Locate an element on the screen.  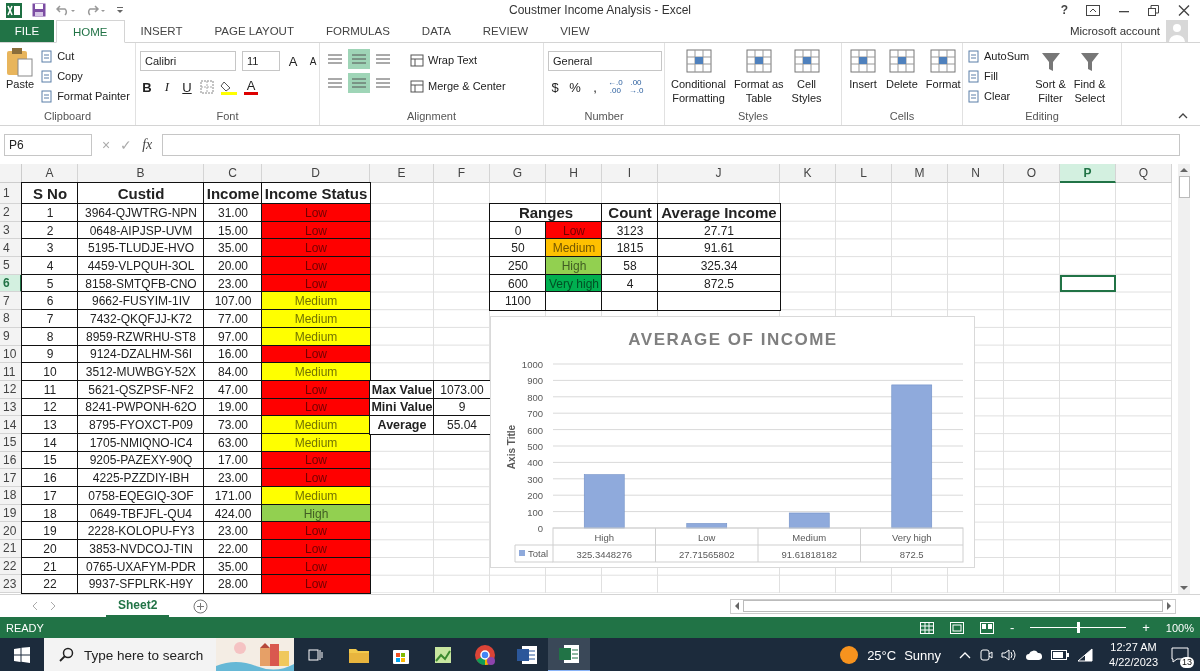
ribbon-tab: DATA is located at coordinates (436, 31).